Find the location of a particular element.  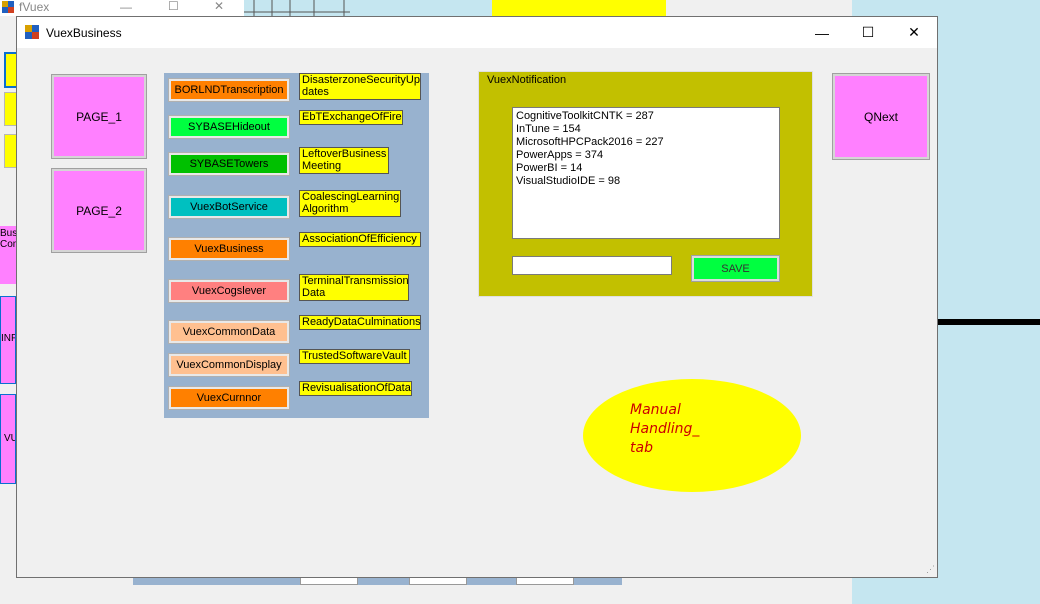

notification-line: MicrosoftHPCPack2016 = 227 is located at coordinates (590, 142).